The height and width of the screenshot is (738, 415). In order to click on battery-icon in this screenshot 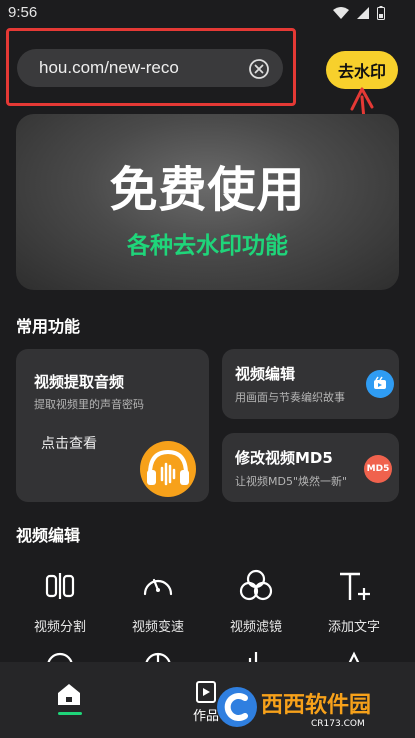, I will do `click(381, 13)`.